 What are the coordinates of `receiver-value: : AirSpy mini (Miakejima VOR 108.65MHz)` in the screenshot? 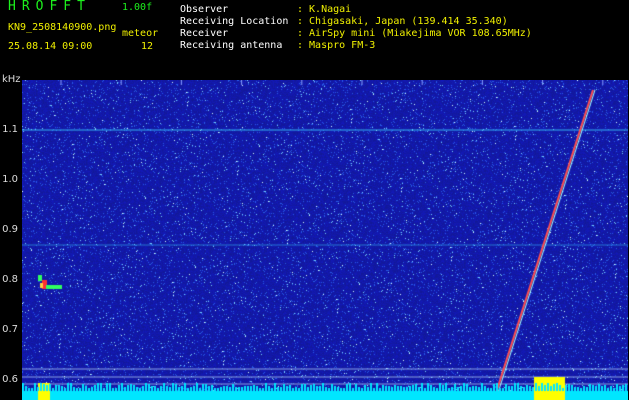 It's located at (414, 33).